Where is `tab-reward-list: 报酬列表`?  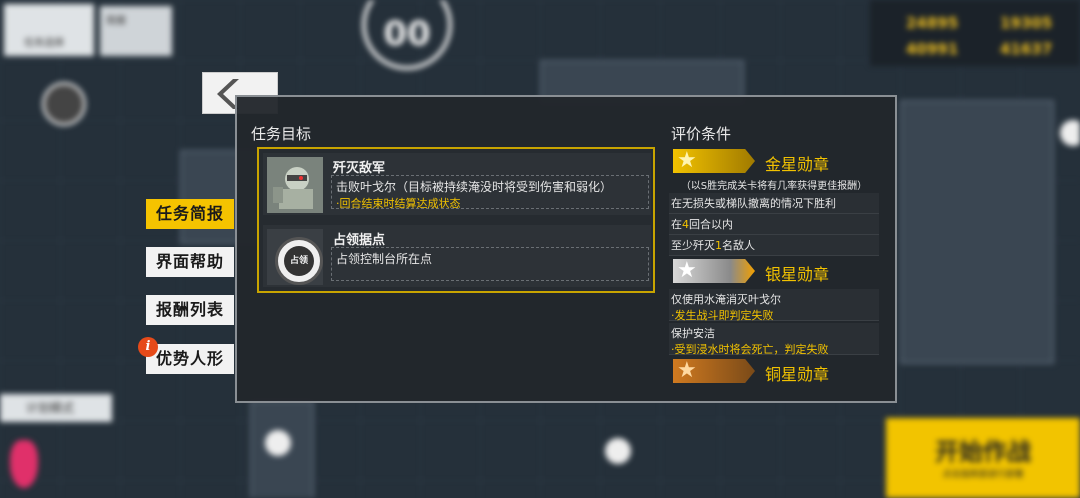
tab-reward-list: 报酬列表 is located at coordinates (190, 310).